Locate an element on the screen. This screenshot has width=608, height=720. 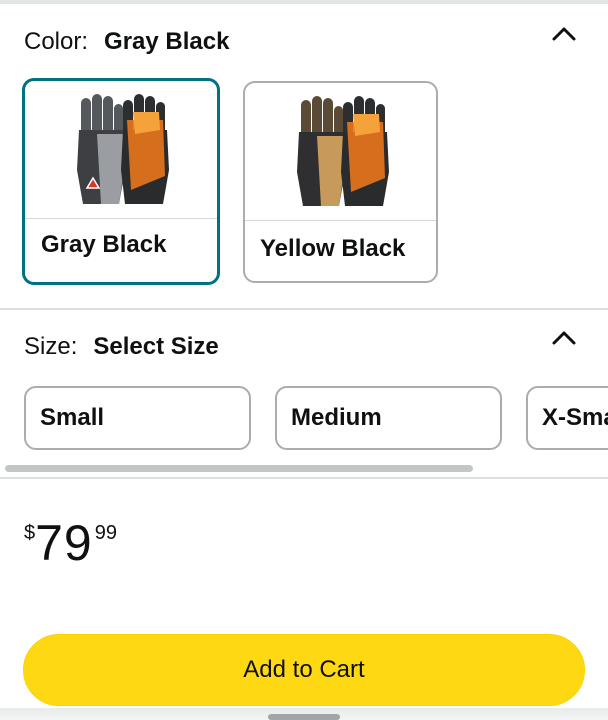
add-to-cart-button: Add to Cart is located at coordinates (304, 670).